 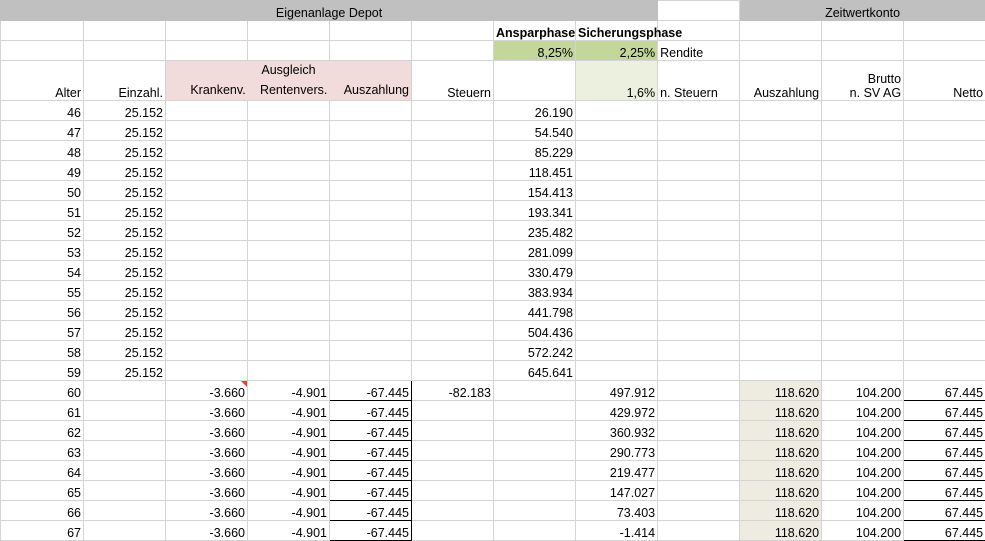 I want to click on cell-sicherungsphase: -1.414, so click(x=616, y=530).